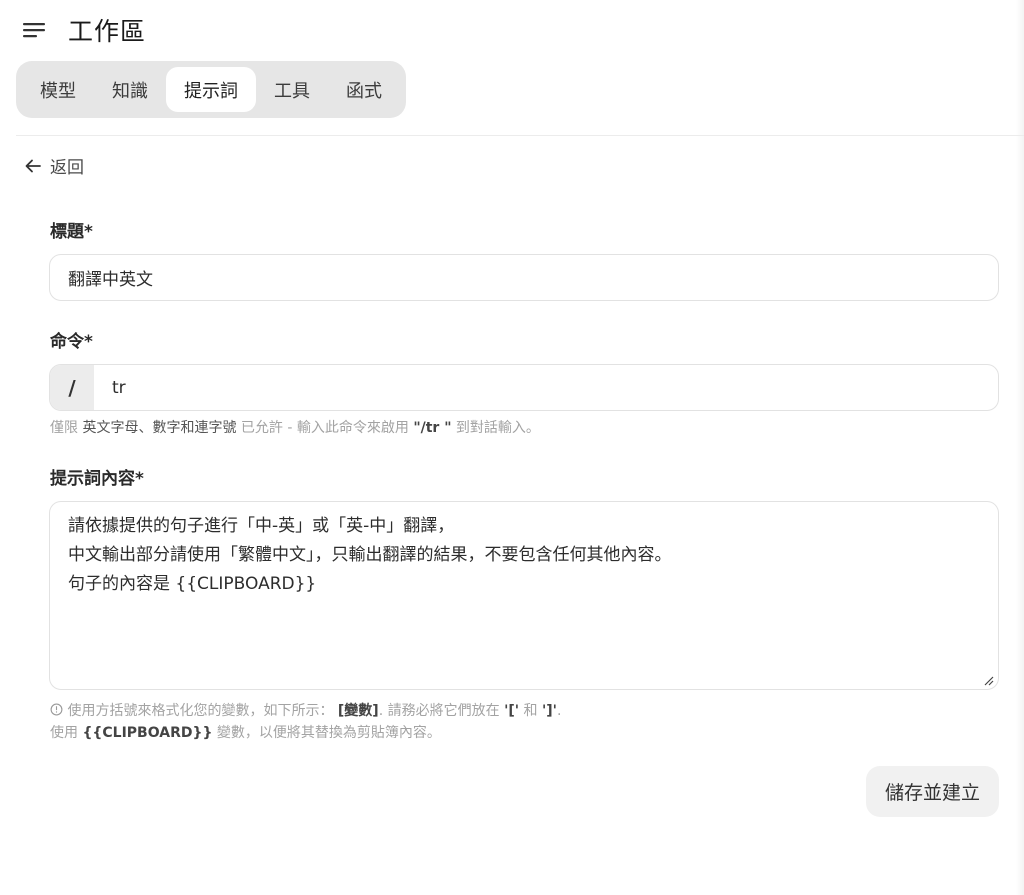 This screenshot has width=1024, height=895. I want to click on command-hint-text: 僅限, so click(66, 428).